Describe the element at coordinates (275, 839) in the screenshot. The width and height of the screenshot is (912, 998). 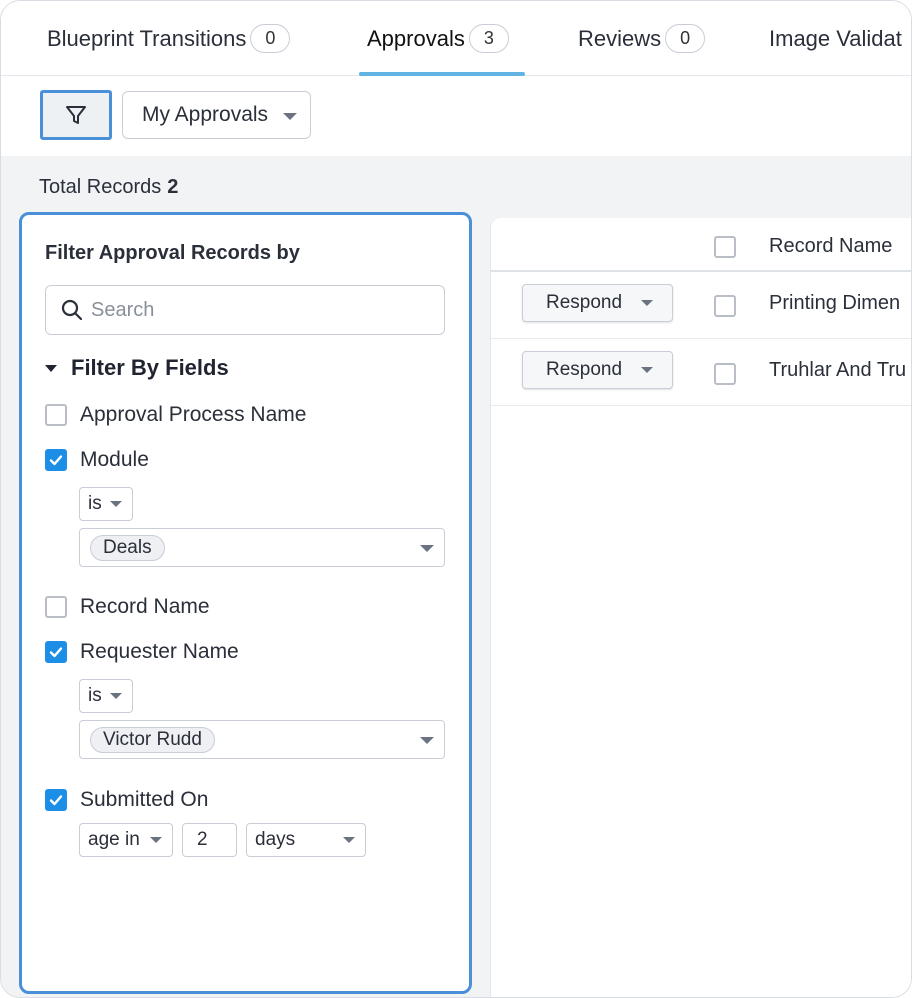
I see `unit-label: days` at that location.